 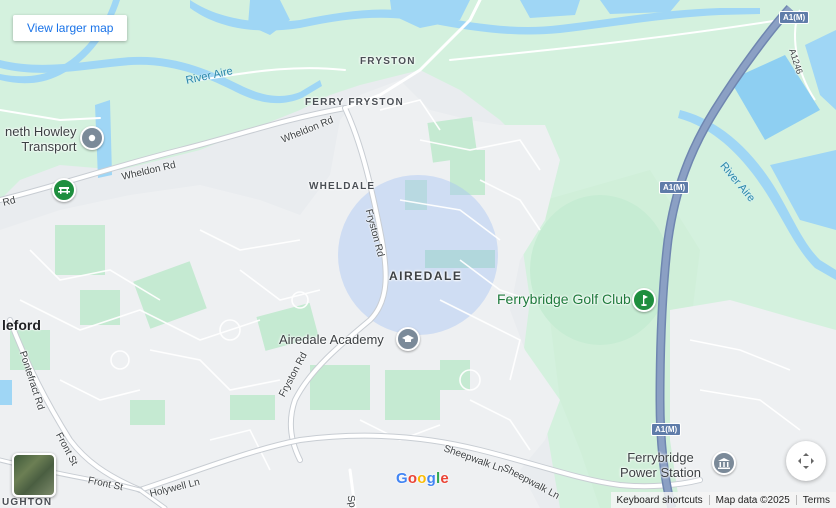 I want to click on poi-label-ferrybridge-power-station: Ferrybridge Power Station, so click(x=660, y=465).